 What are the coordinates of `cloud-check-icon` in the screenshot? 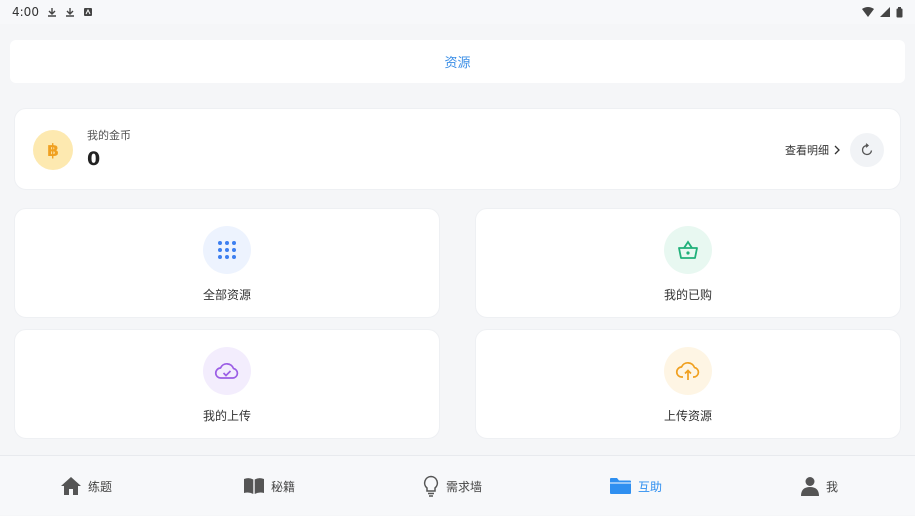 It's located at (227, 371).